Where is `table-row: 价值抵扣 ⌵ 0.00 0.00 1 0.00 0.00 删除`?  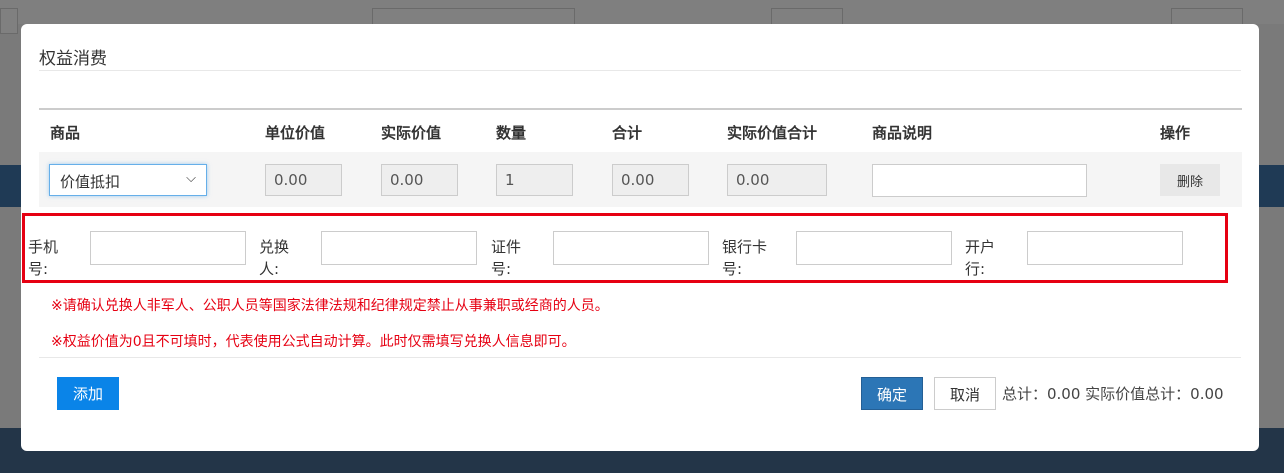 table-row: 价值抵扣 ⌵ 0.00 0.00 1 0.00 0.00 删除 is located at coordinates (640, 179).